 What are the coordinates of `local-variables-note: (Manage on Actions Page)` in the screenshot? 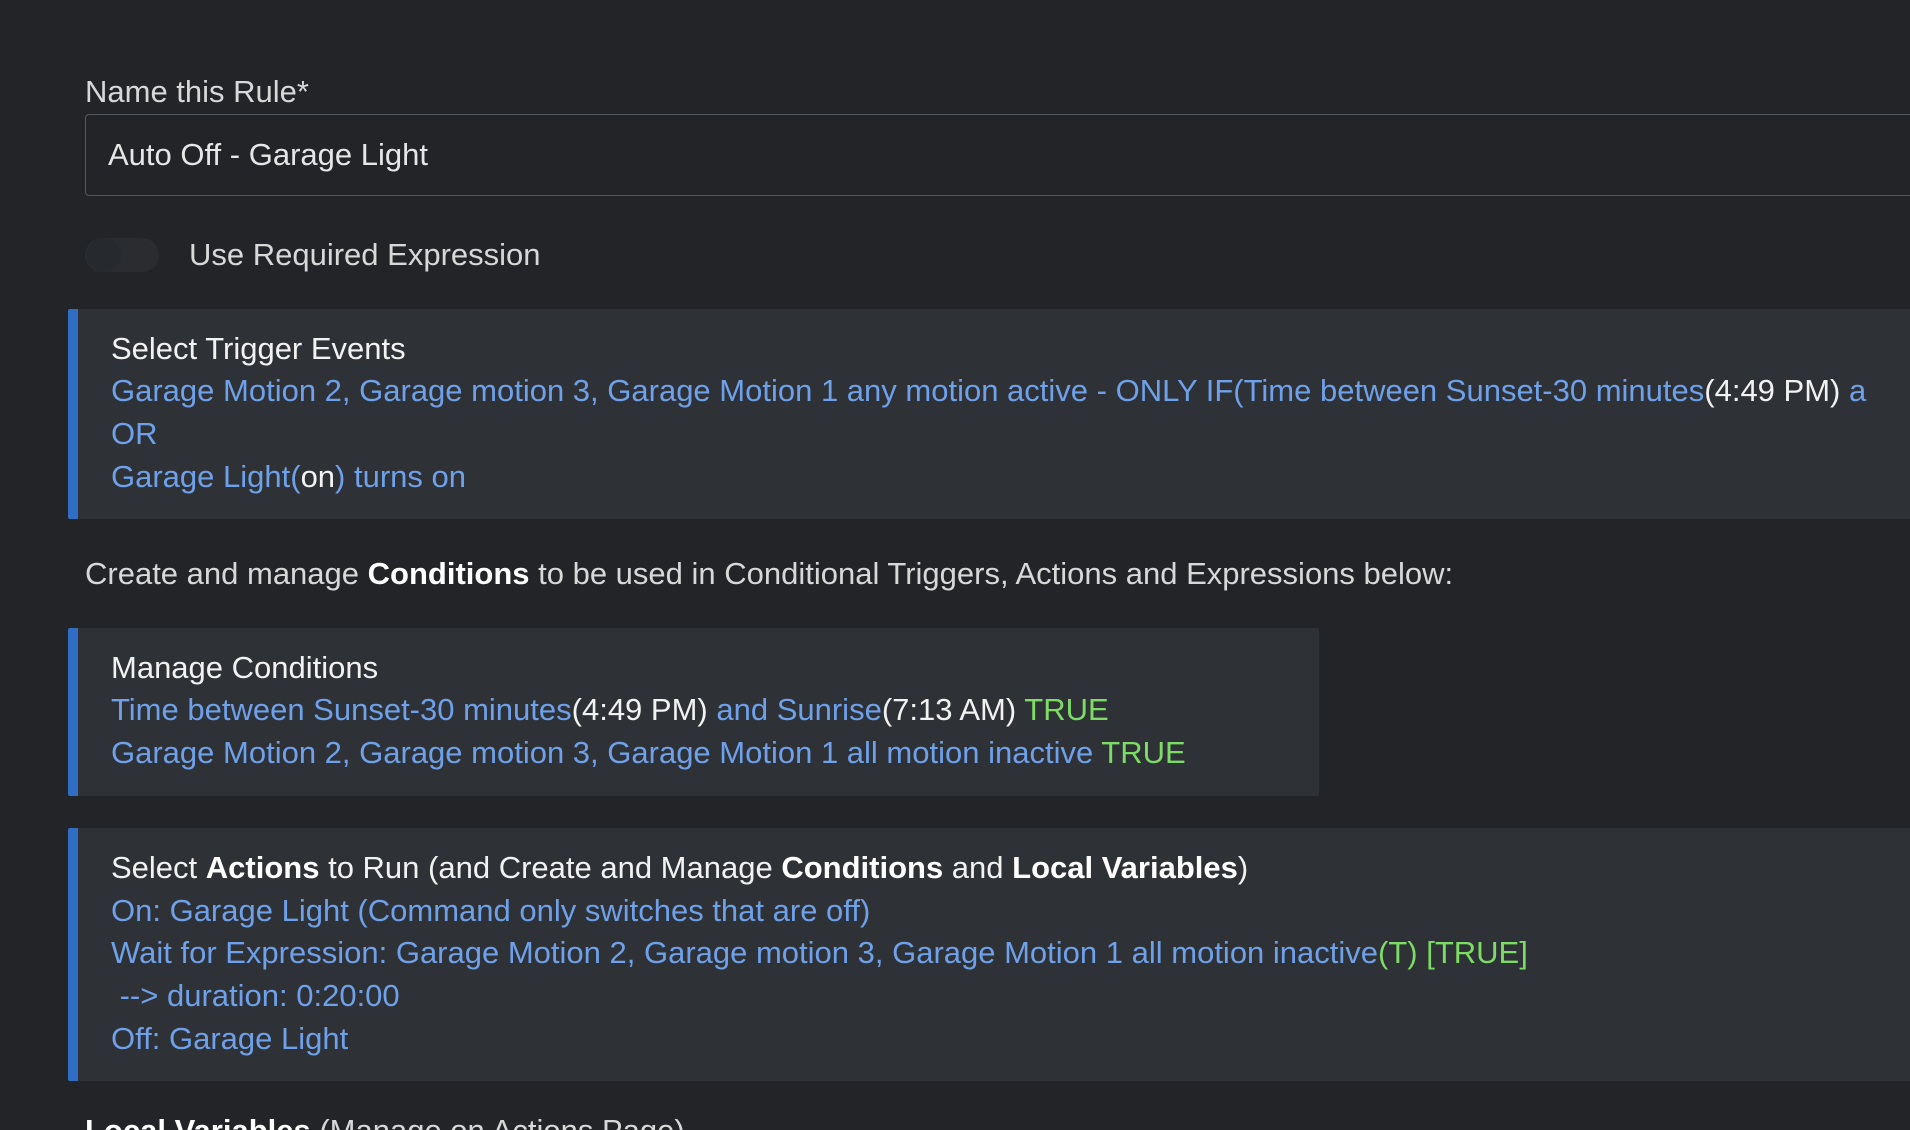 It's located at (497, 1121).